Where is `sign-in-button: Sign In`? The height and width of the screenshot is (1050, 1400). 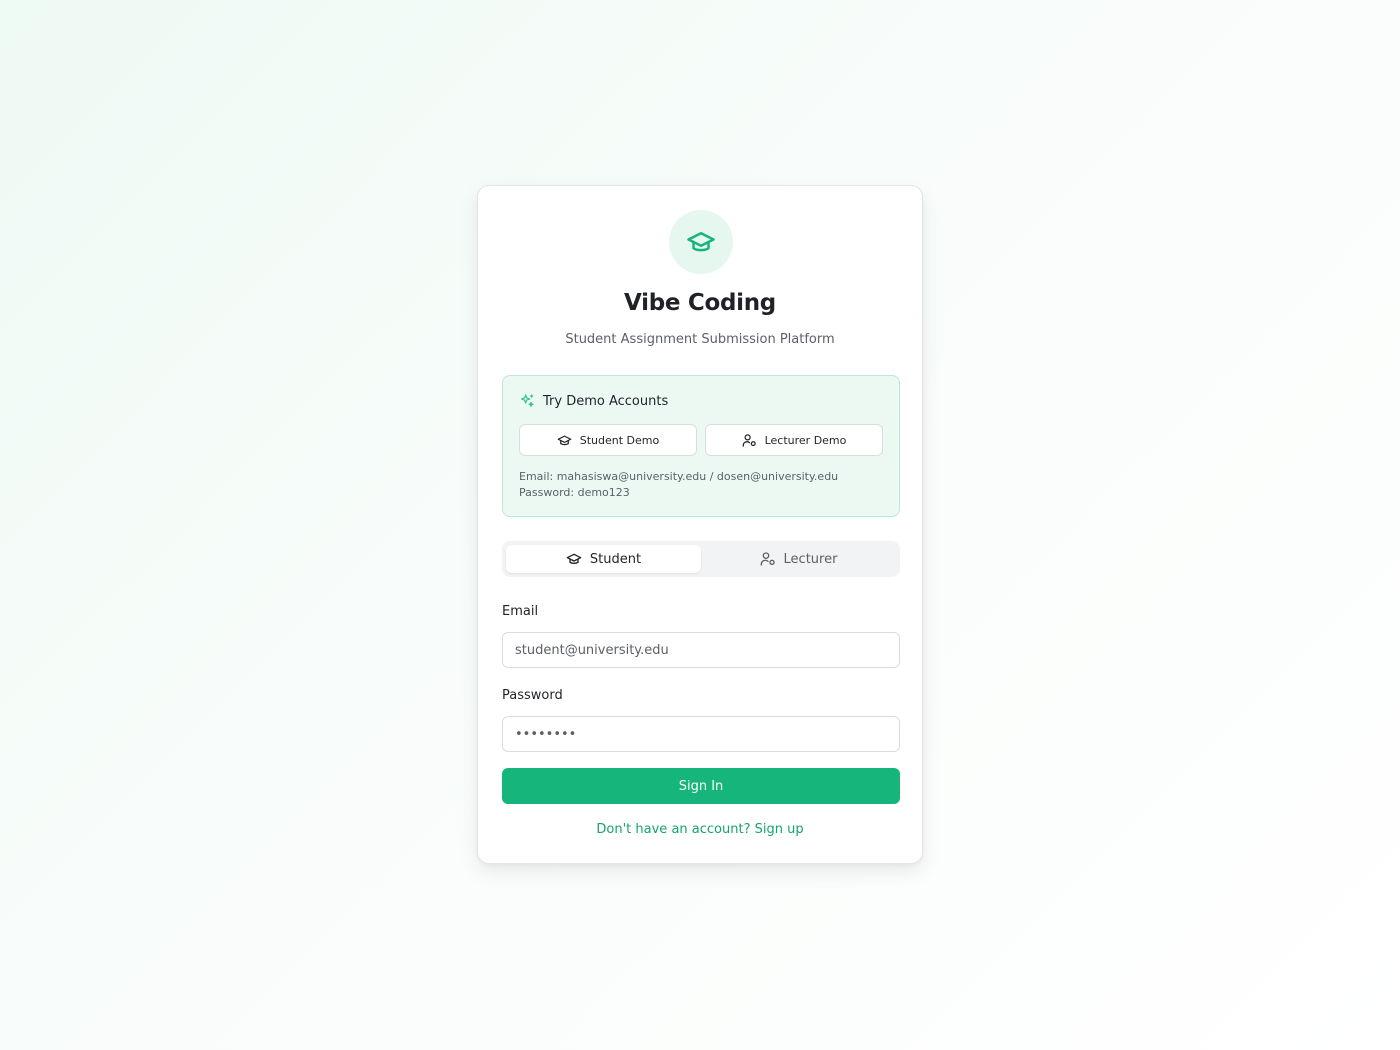
sign-in-button: Sign In is located at coordinates (701, 786).